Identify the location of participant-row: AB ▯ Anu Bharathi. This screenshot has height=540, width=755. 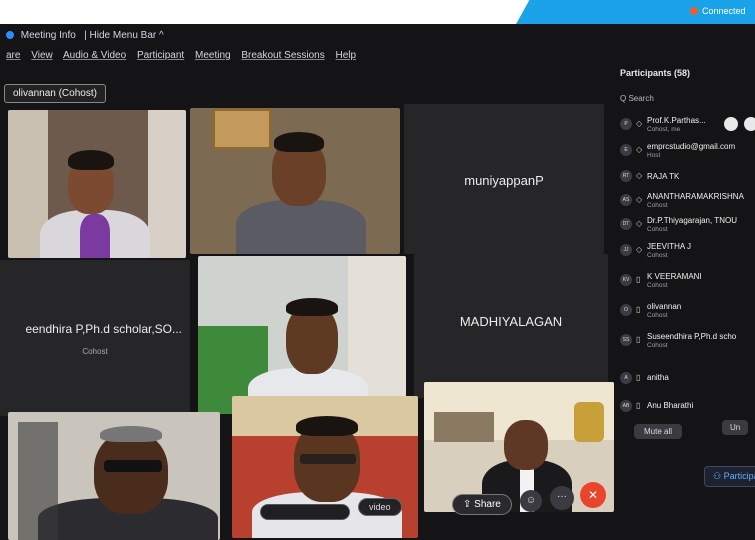
(687, 408).